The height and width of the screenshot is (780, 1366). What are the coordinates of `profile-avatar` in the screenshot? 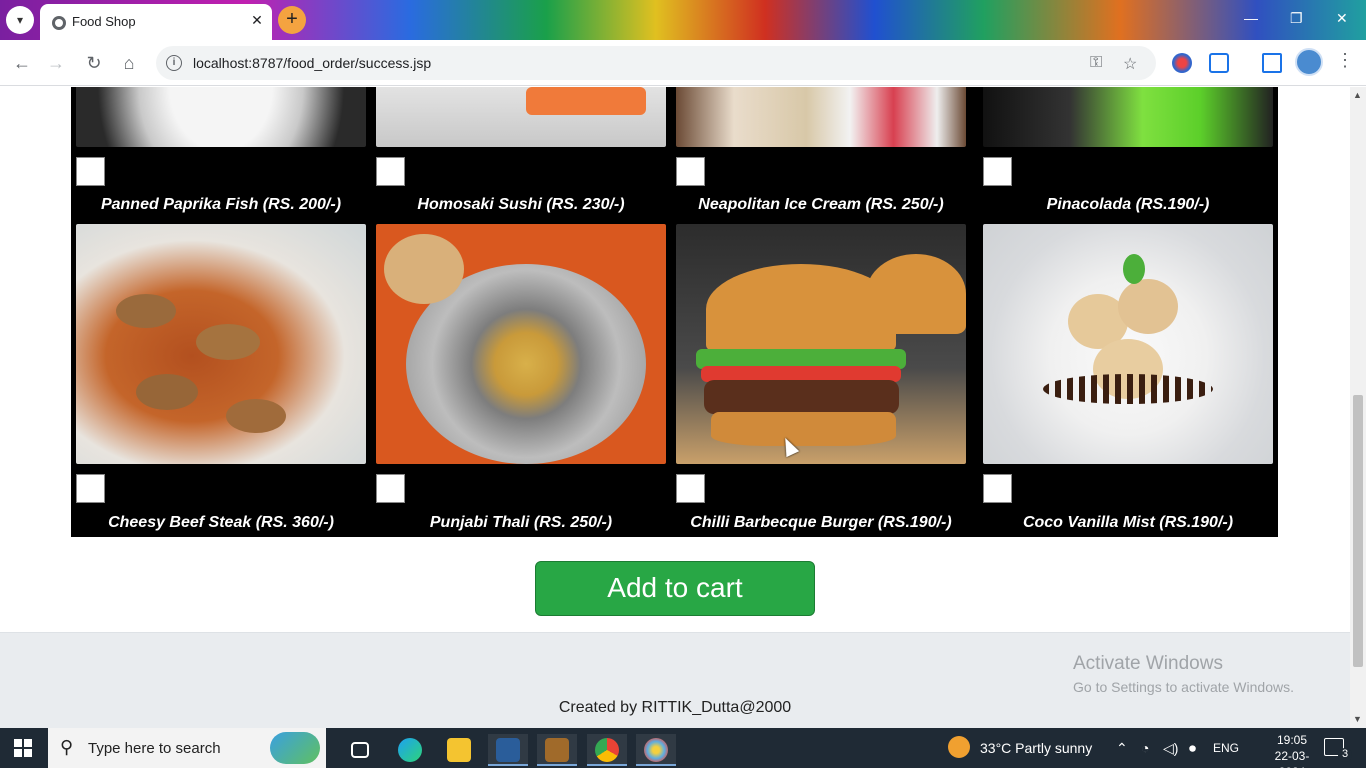 It's located at (1309, 62).